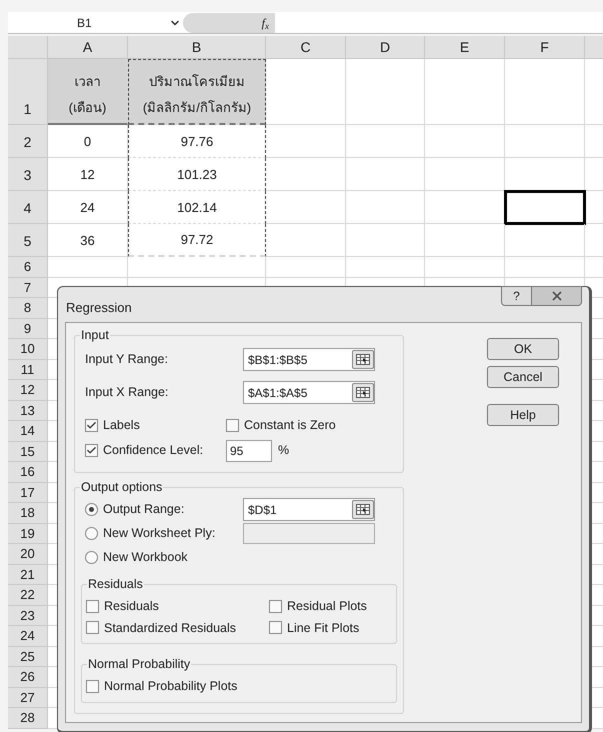  I want to click on table-cell: 97.76, so click(197, 141).